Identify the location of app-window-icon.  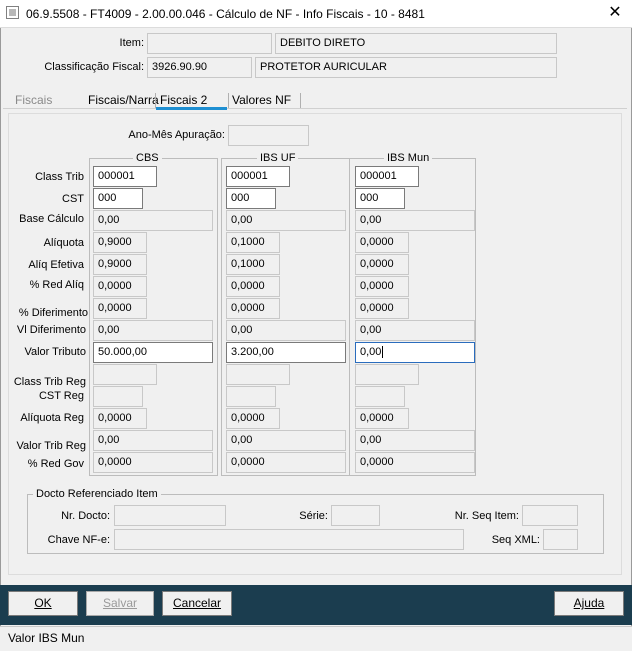
(12, 12).